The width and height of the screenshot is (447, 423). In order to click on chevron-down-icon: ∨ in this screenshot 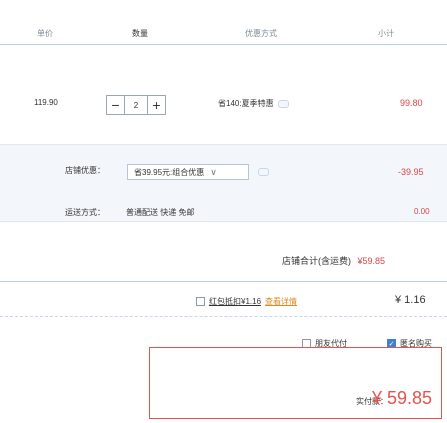, I will do `click(213, 171)`.